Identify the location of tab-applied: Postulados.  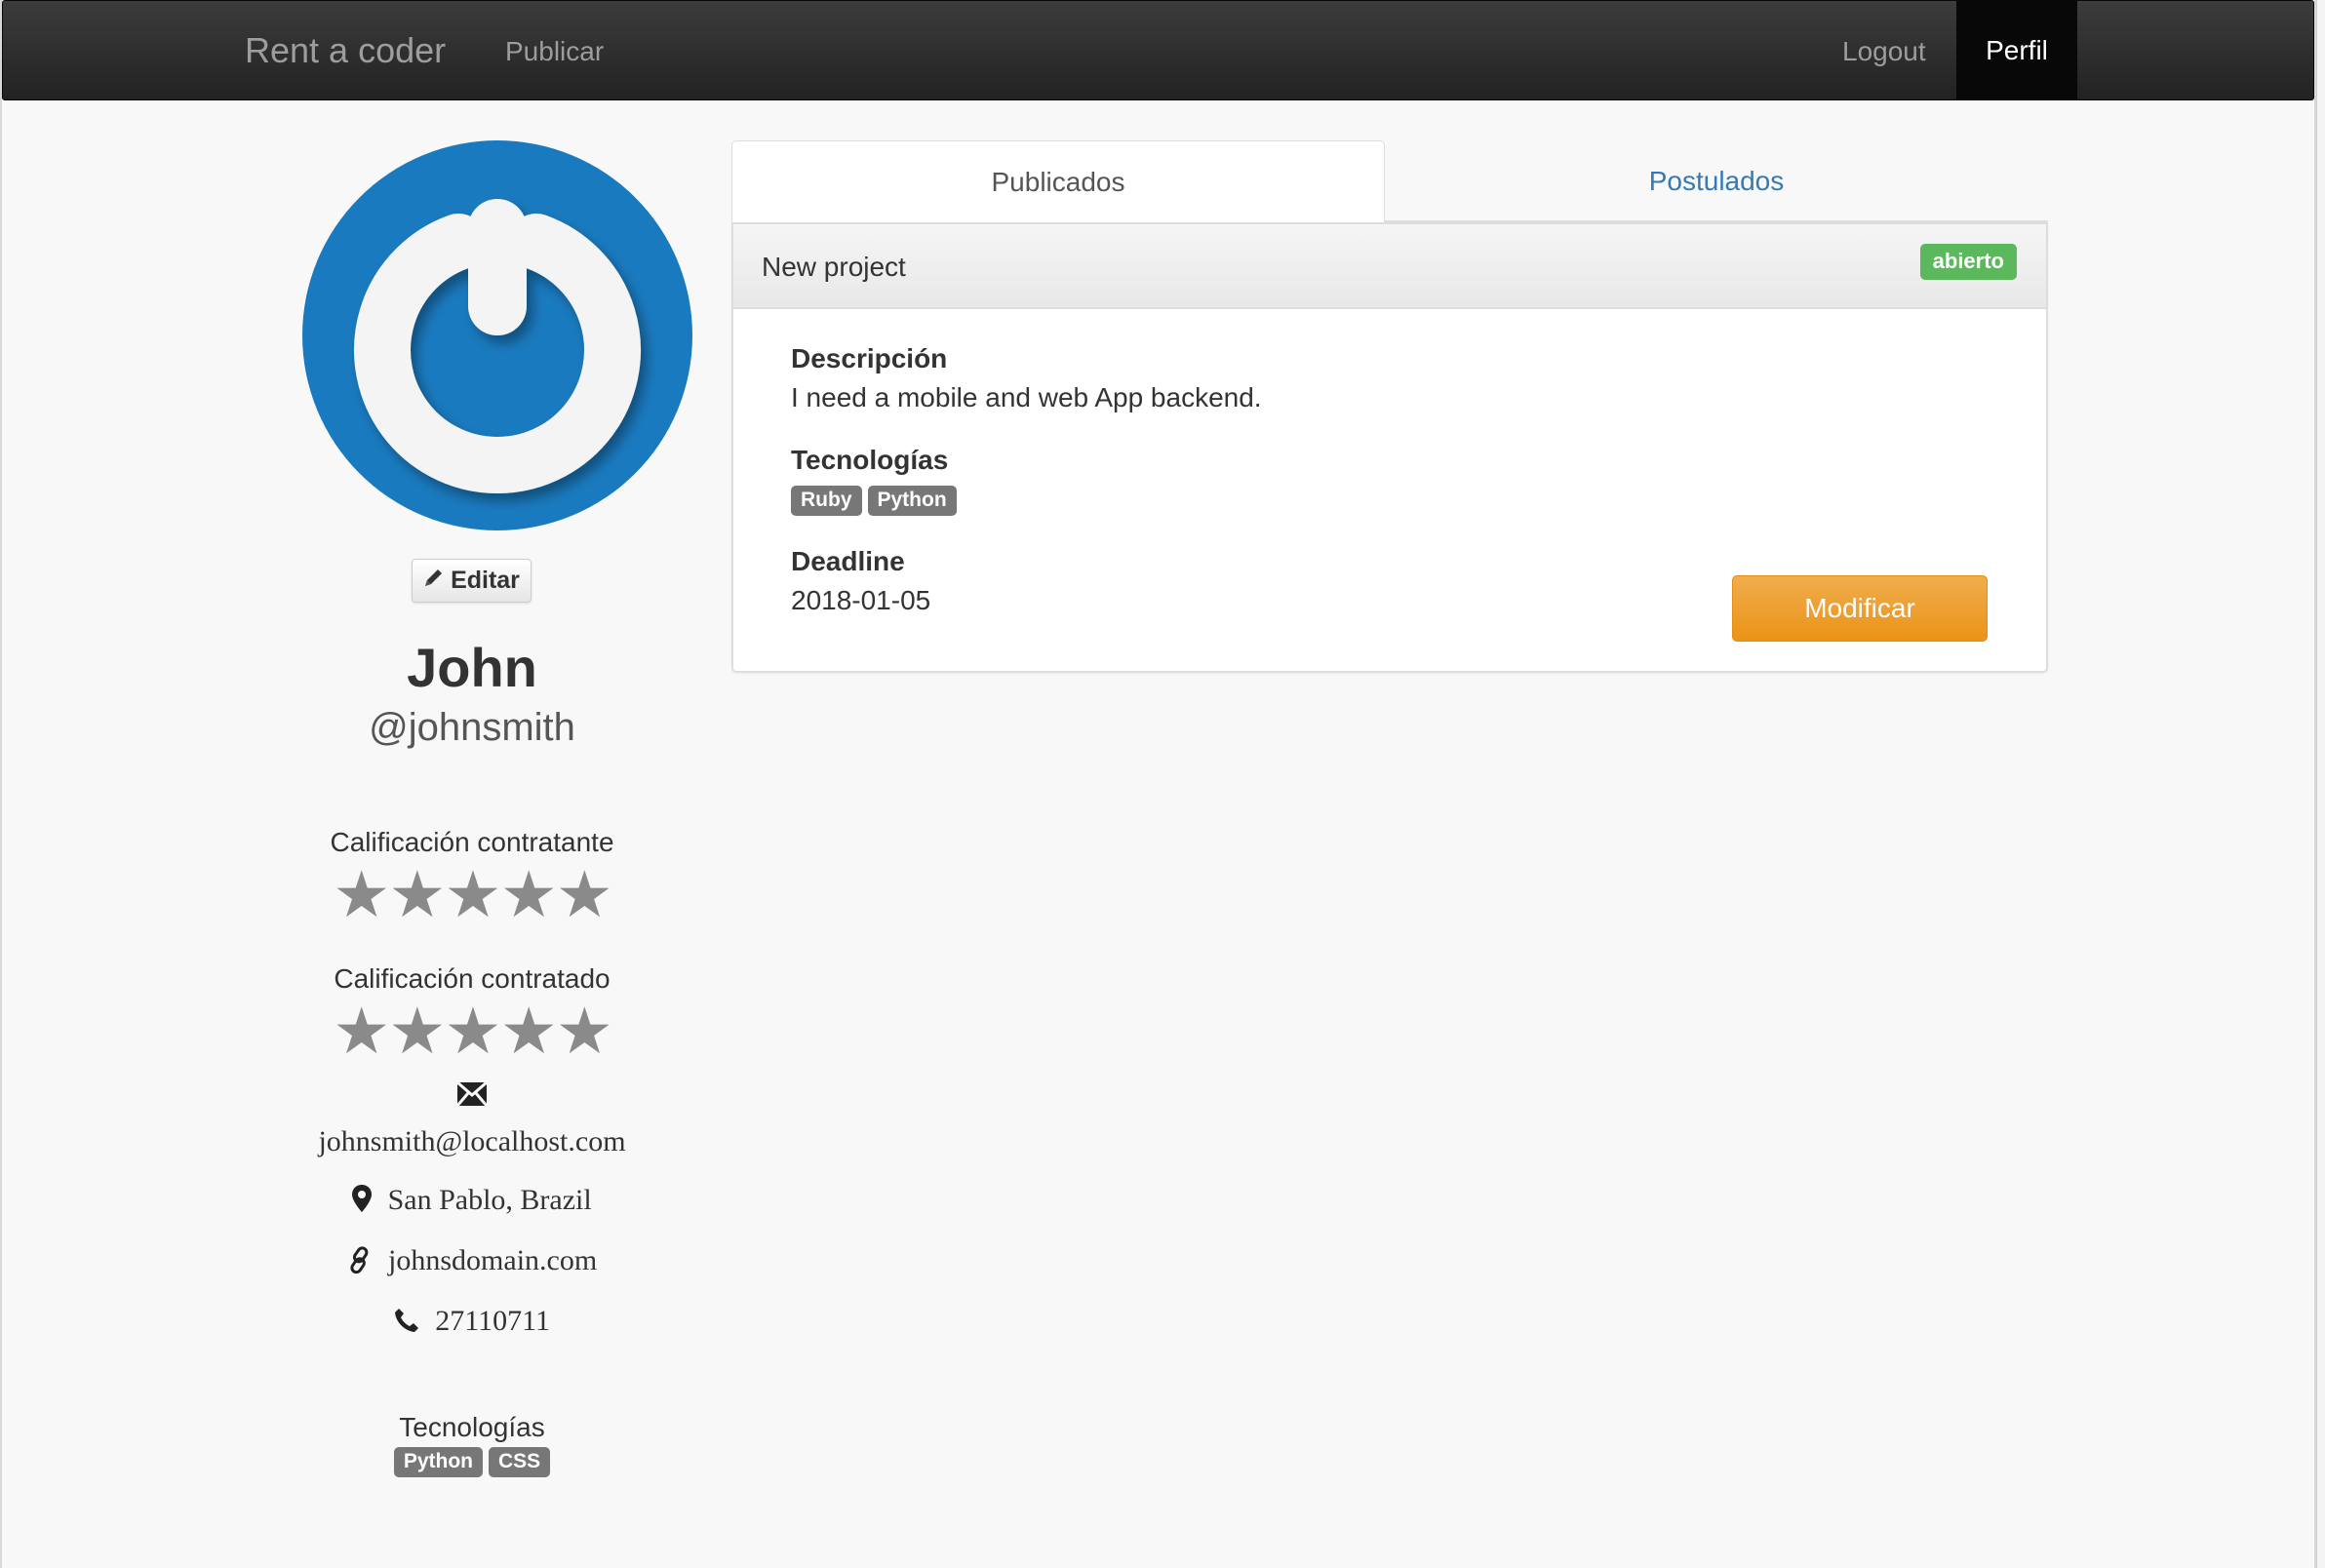
(1716, 181).